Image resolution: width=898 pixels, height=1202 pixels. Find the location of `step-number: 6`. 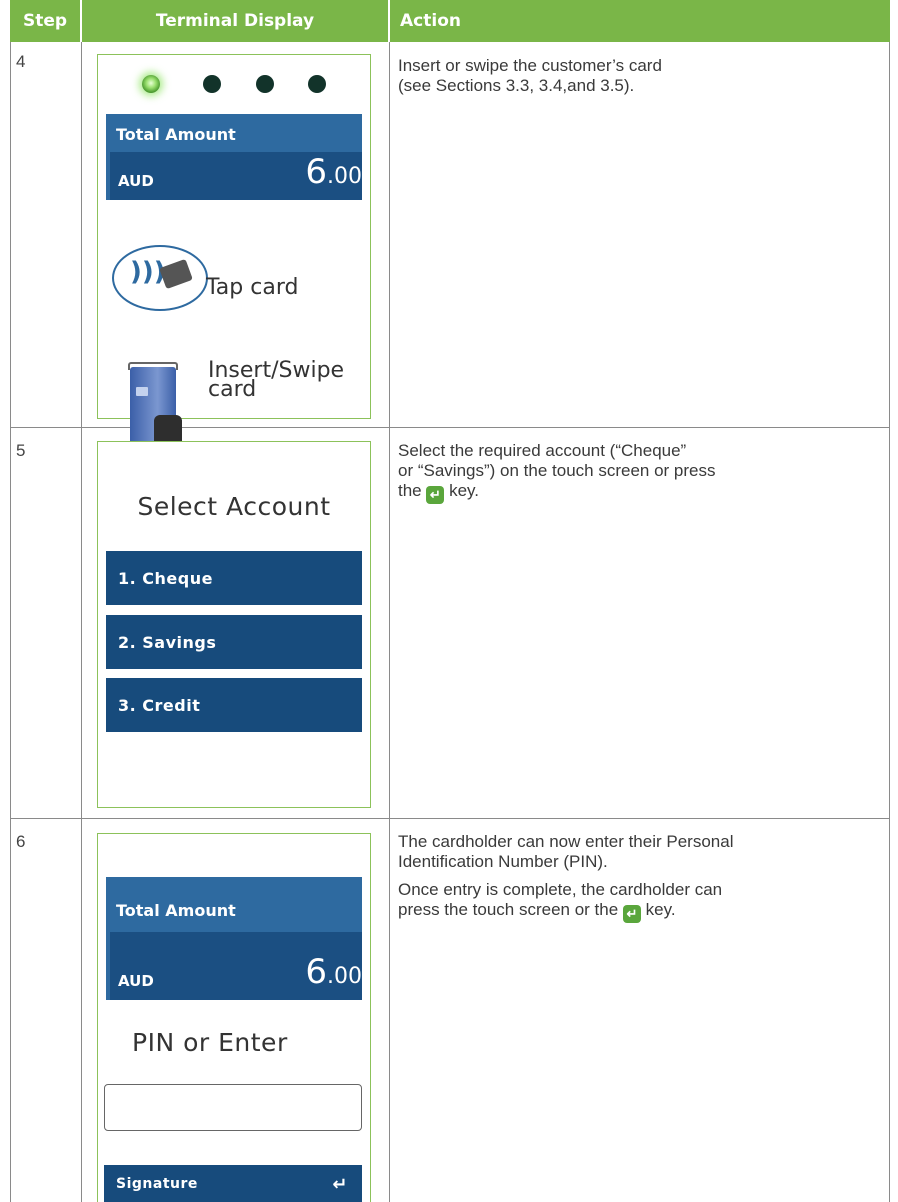

step-number: 6 is located at coordinates (21, 841).